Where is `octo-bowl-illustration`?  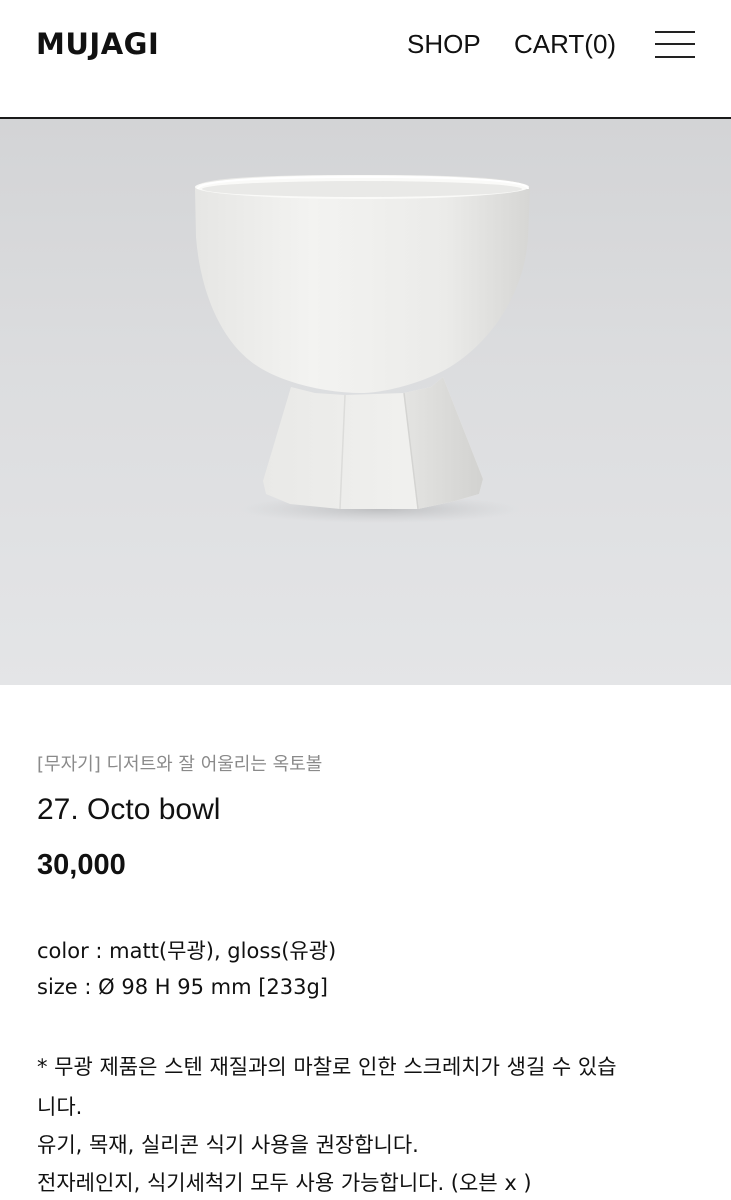 octo-bowl-illustration is located at coordinates (362, 349).